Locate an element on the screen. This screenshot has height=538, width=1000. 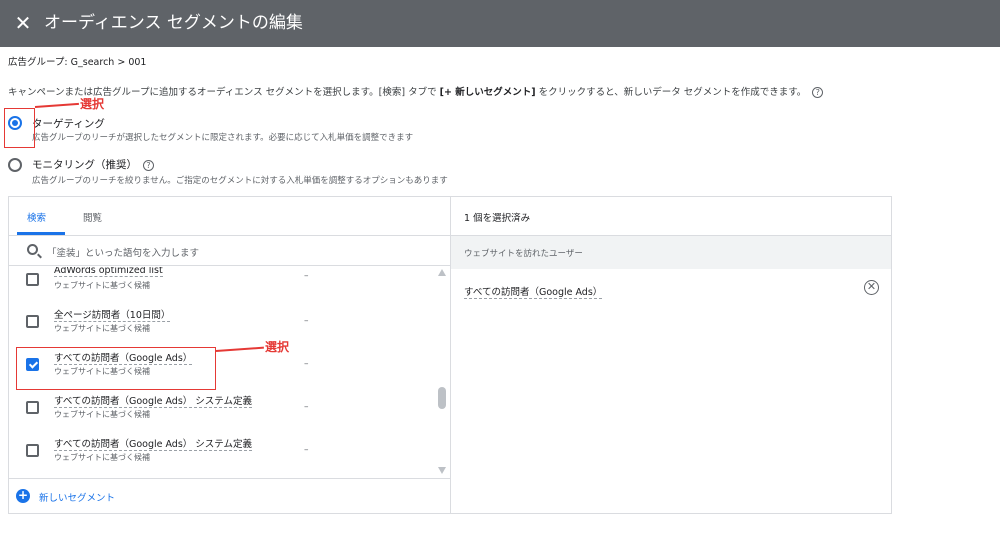
description-text-2: をクリックすると、新しいデータ セグメントを作成できます。 is located at coordinates (671, 92).